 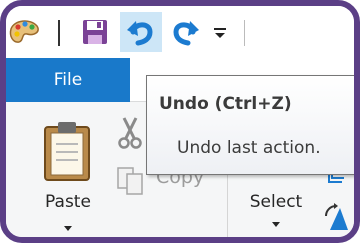 What do you see at coordinates (68, 202) in the screenshot?
I see `paste-label: Paste` at bounding box center [68, 202].